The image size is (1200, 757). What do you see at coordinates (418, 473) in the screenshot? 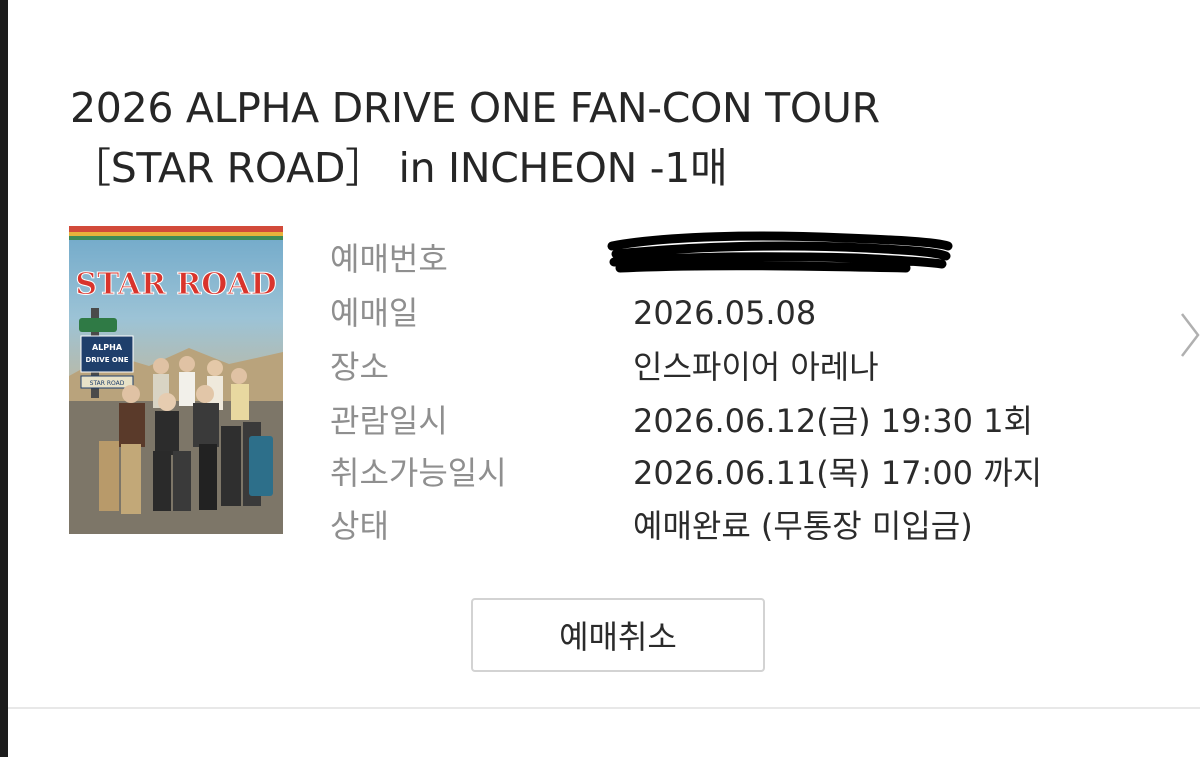
I see `cancel-deadline-label: 취소가능일시` at bounding box center [418, 473].